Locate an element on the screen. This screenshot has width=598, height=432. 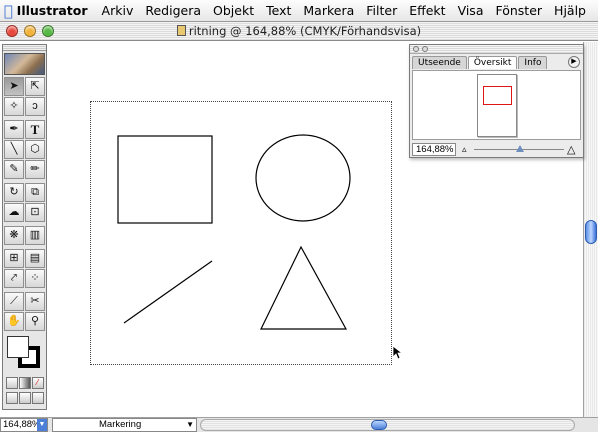
navigator-preview is located at coordinates (496, 105).